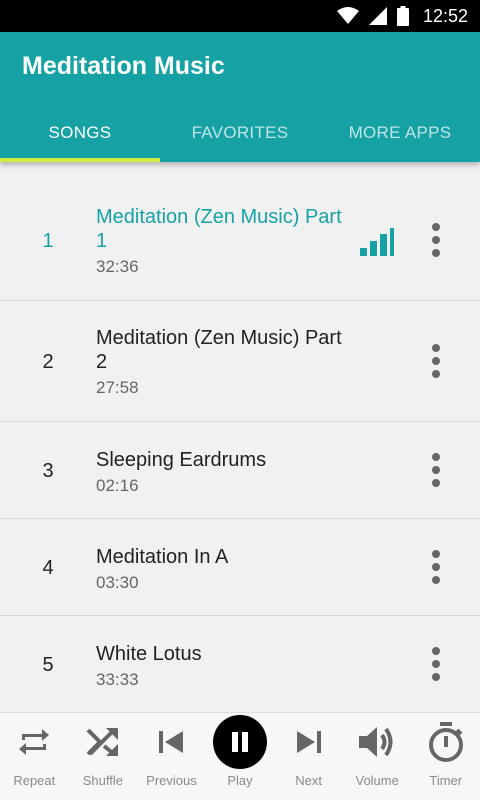 The width and height of the screenshot is (480, 800). I want to click on song-duration: 03:30, so click(117, 582).